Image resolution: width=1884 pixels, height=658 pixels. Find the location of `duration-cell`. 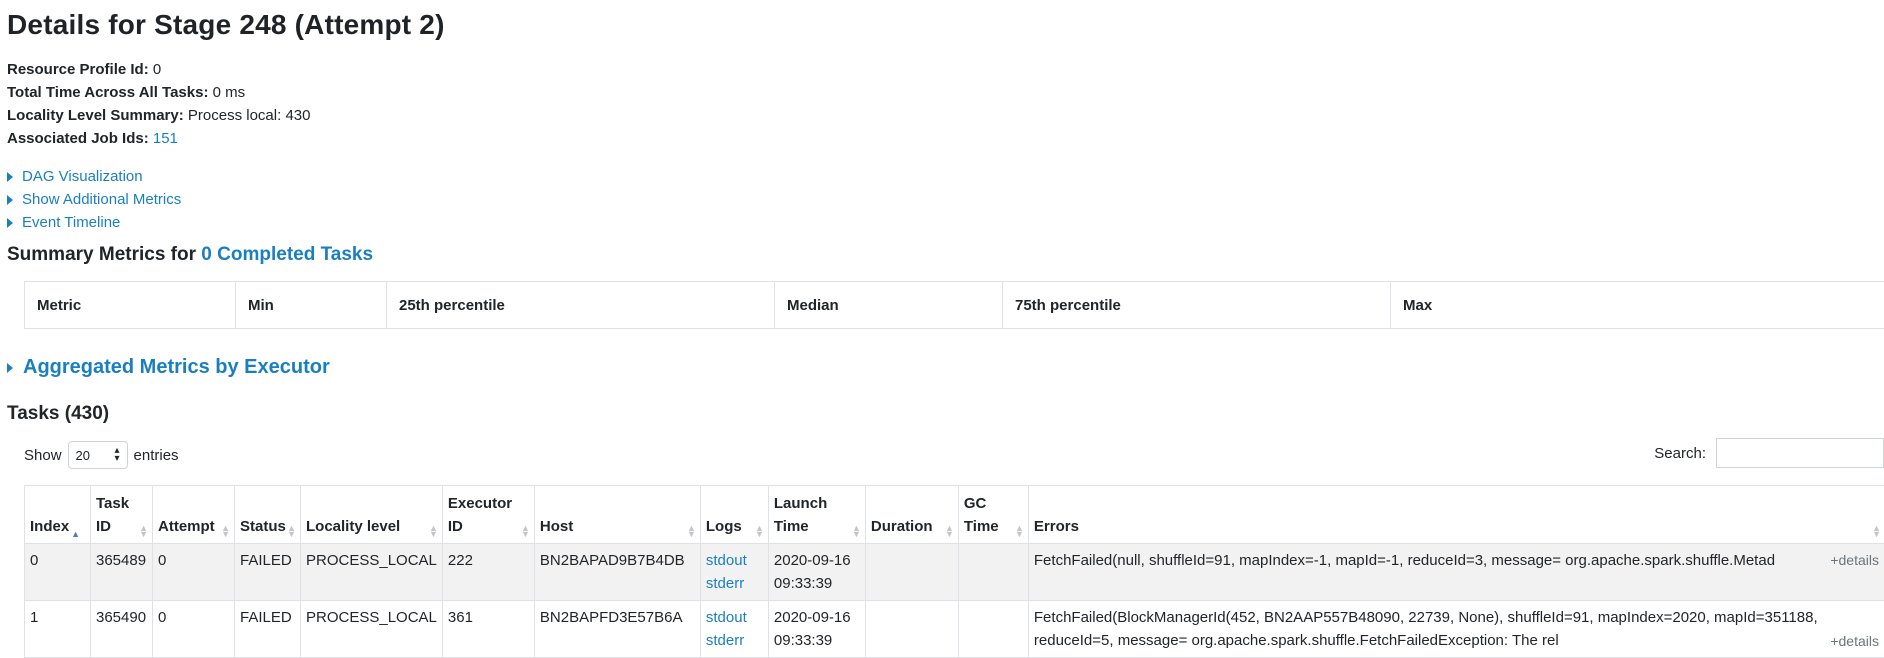

duration-cell is located at coordinates (911, 629).